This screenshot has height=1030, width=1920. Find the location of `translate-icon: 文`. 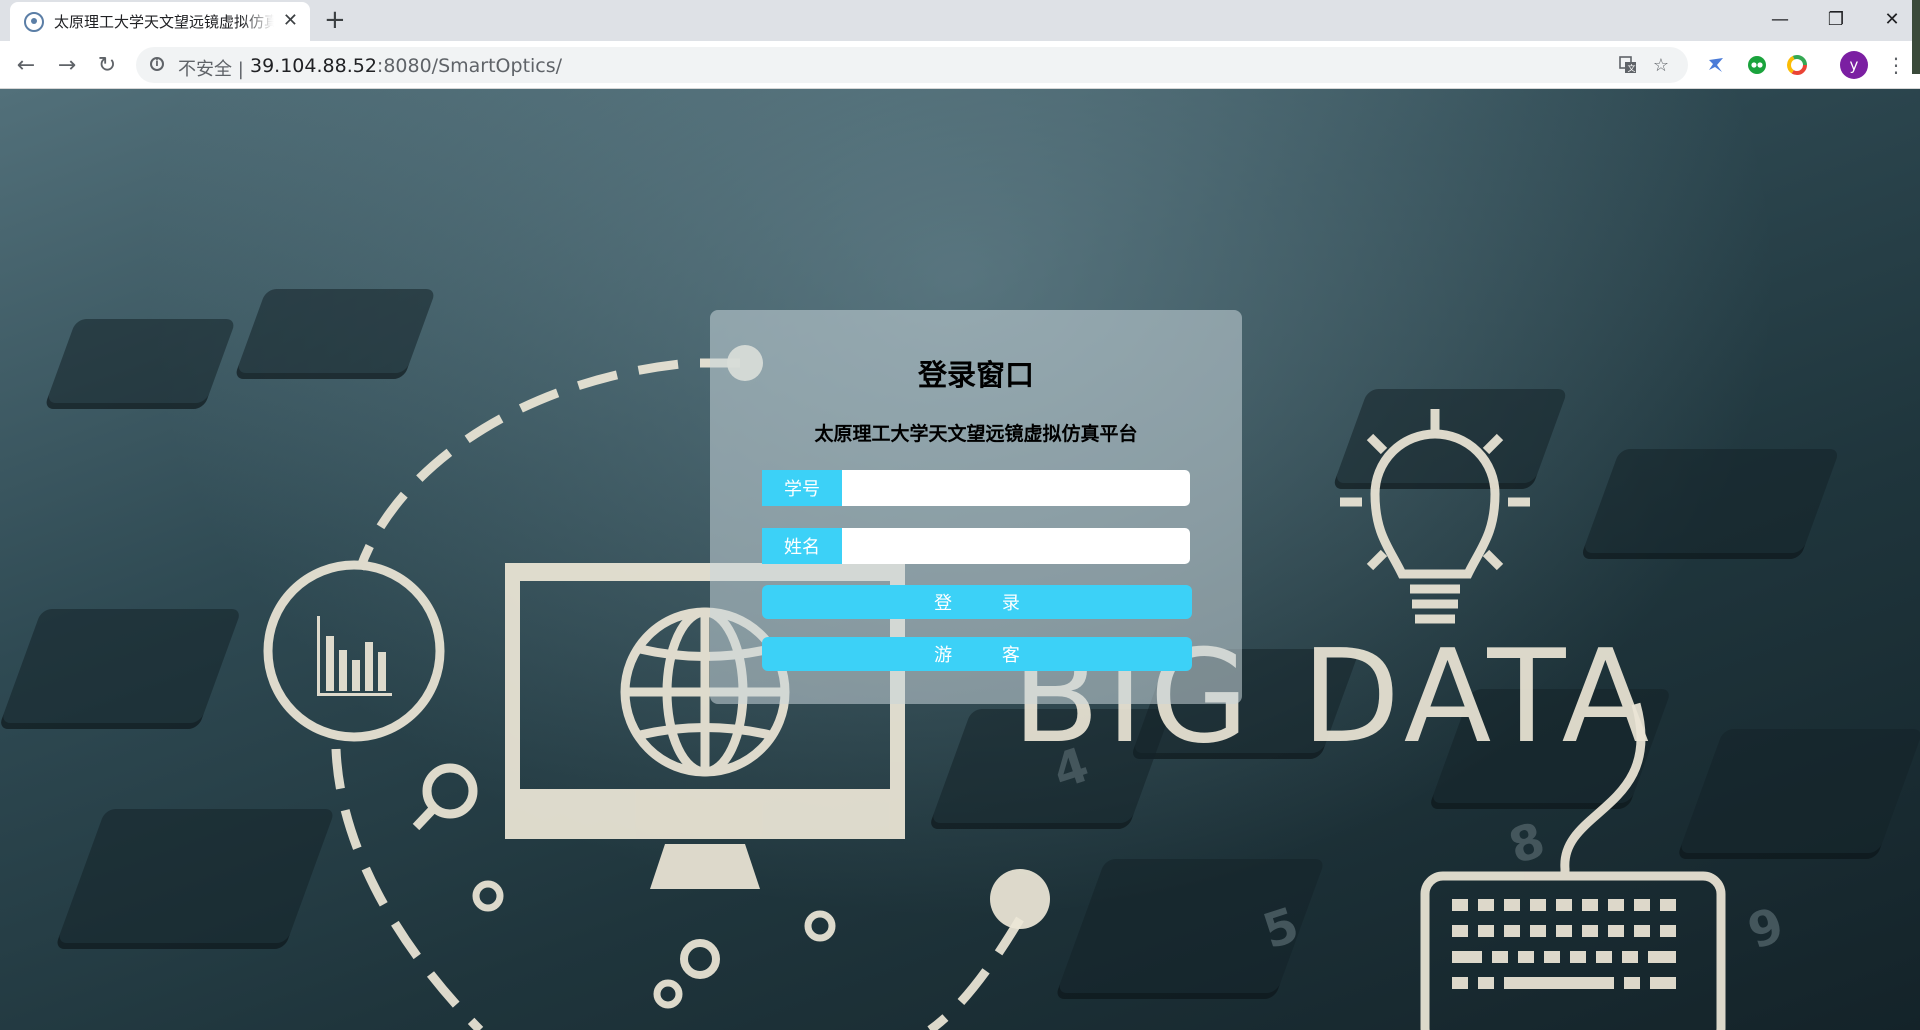

translate-icon: 文 is located at coordinates (1628, 65).